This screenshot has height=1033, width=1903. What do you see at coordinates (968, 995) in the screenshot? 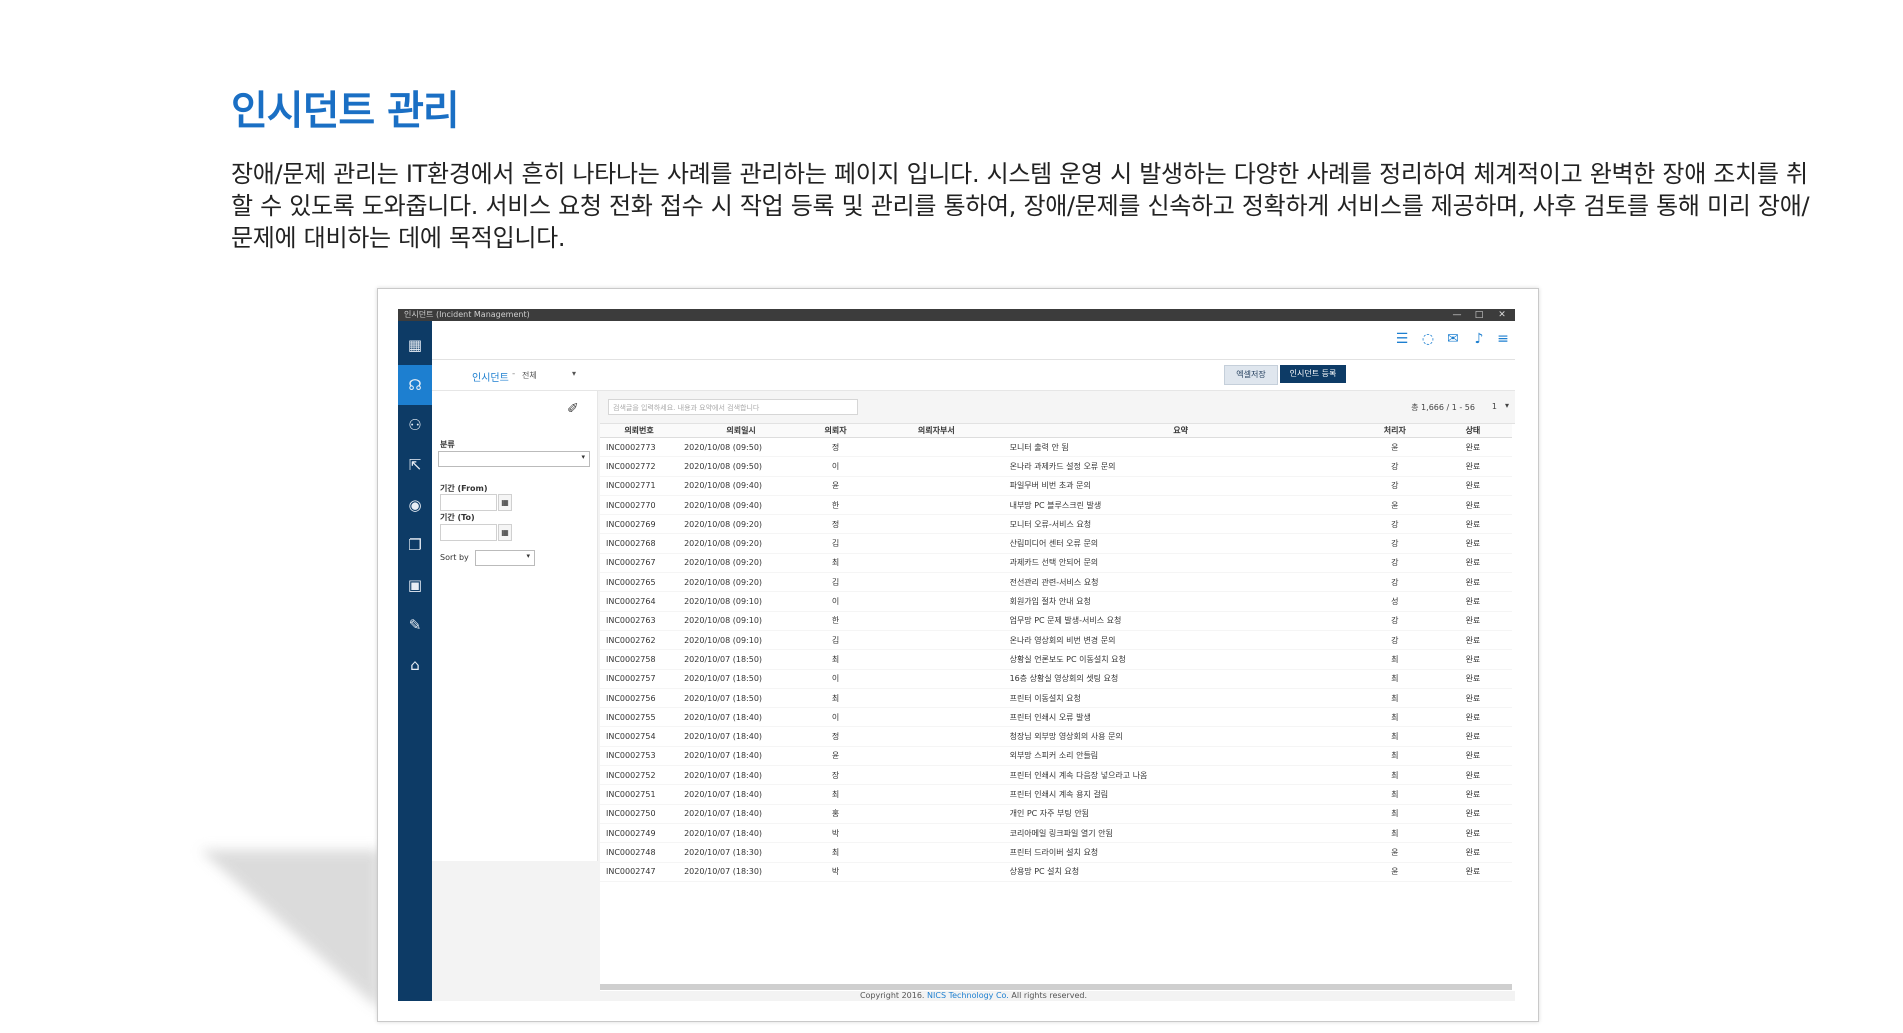
I see `company-link: NICS Technology Co.` at bounding box center [968, 995].